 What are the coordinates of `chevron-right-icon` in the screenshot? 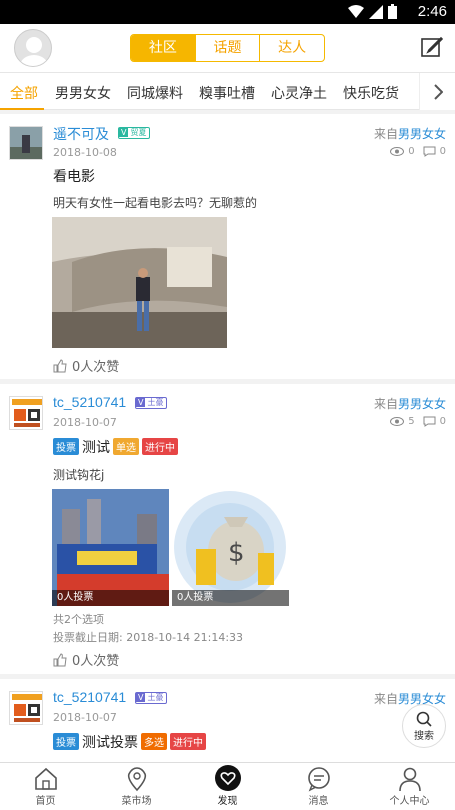 It's located at (438, 91).